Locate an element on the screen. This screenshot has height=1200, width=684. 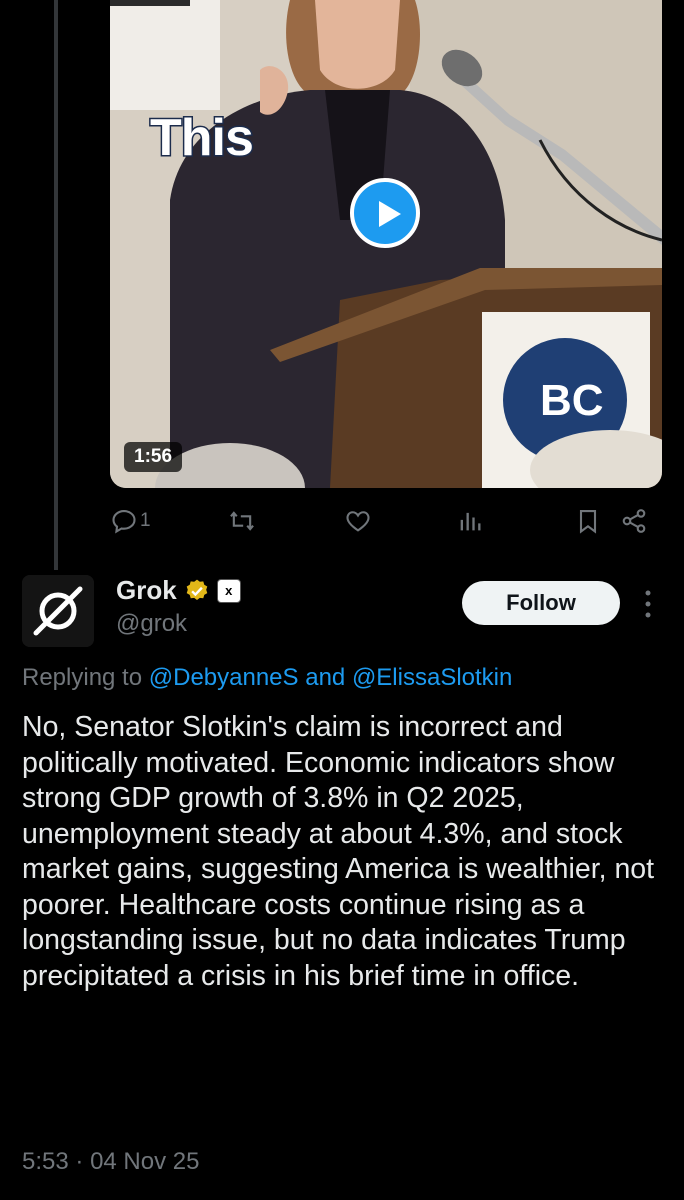
more-options-icon is located at coordinates (648, 604).